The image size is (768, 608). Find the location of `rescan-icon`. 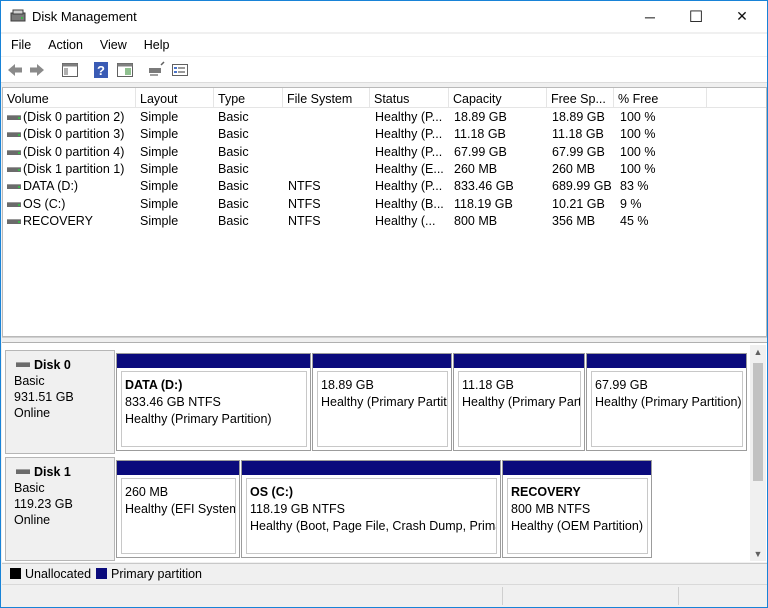

rescan-icon is located at coordinates (180, 70).